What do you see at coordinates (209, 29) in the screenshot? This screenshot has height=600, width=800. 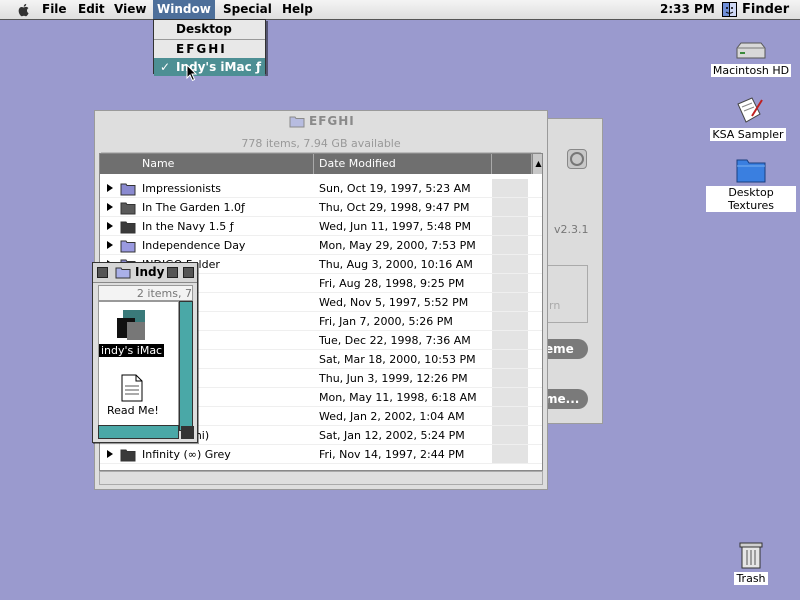 I see `window-menu-desktop: Desktop` at bounding box center [209, 29].